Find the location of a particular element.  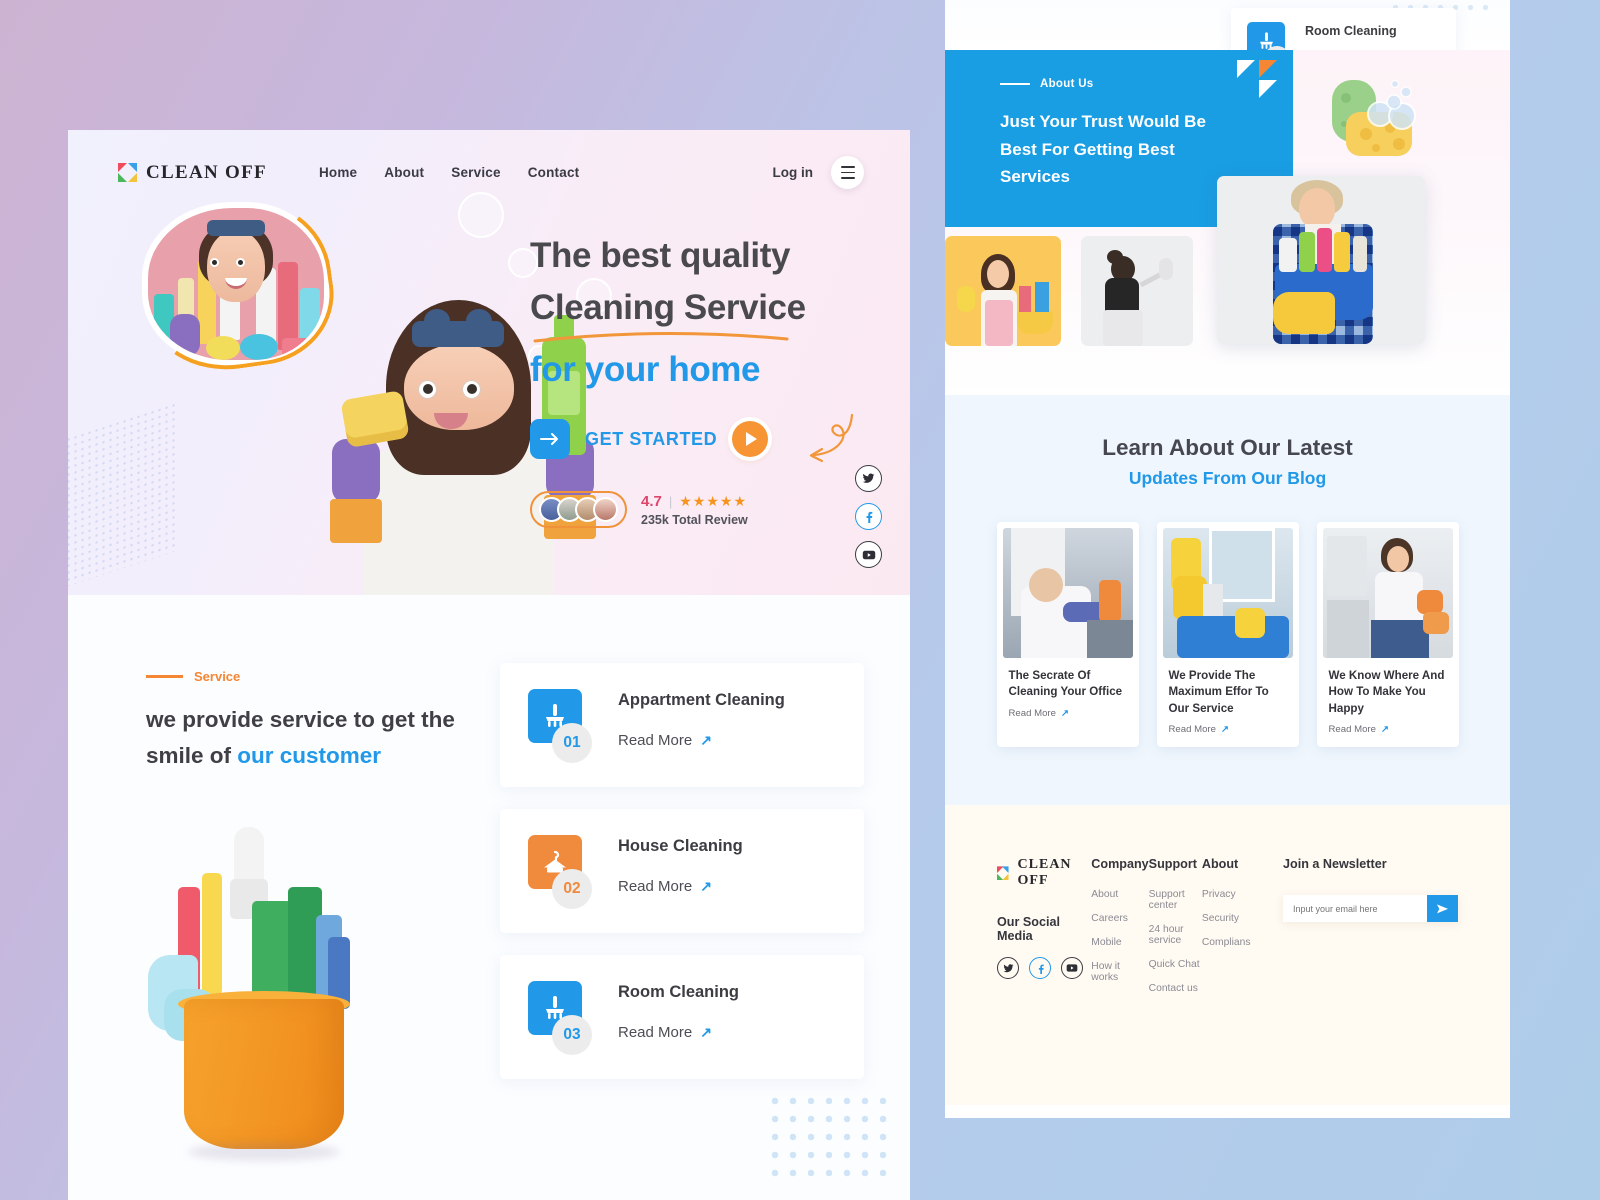

play-icon is located at coordinates (752, 439).